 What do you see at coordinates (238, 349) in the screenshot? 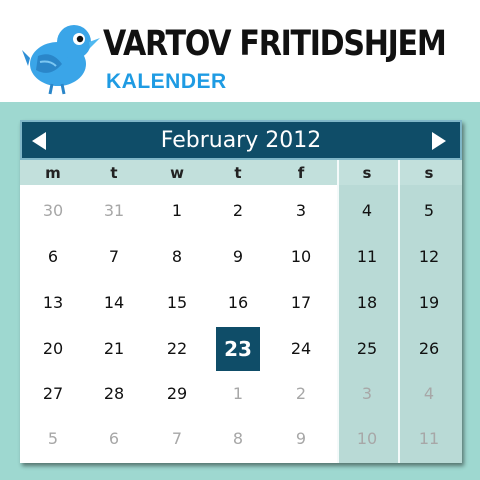
I see `selected-day-cell: 23` at bounding box center [238, 349].